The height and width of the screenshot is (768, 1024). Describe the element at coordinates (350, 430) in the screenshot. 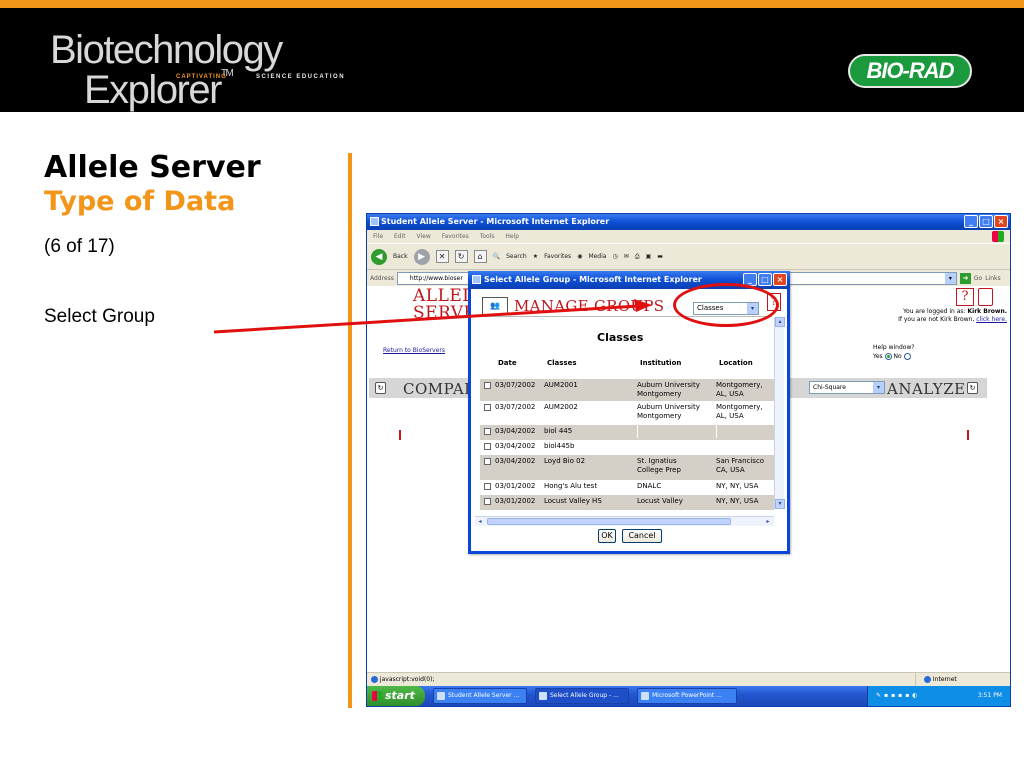

I see `divider-line` at that location.